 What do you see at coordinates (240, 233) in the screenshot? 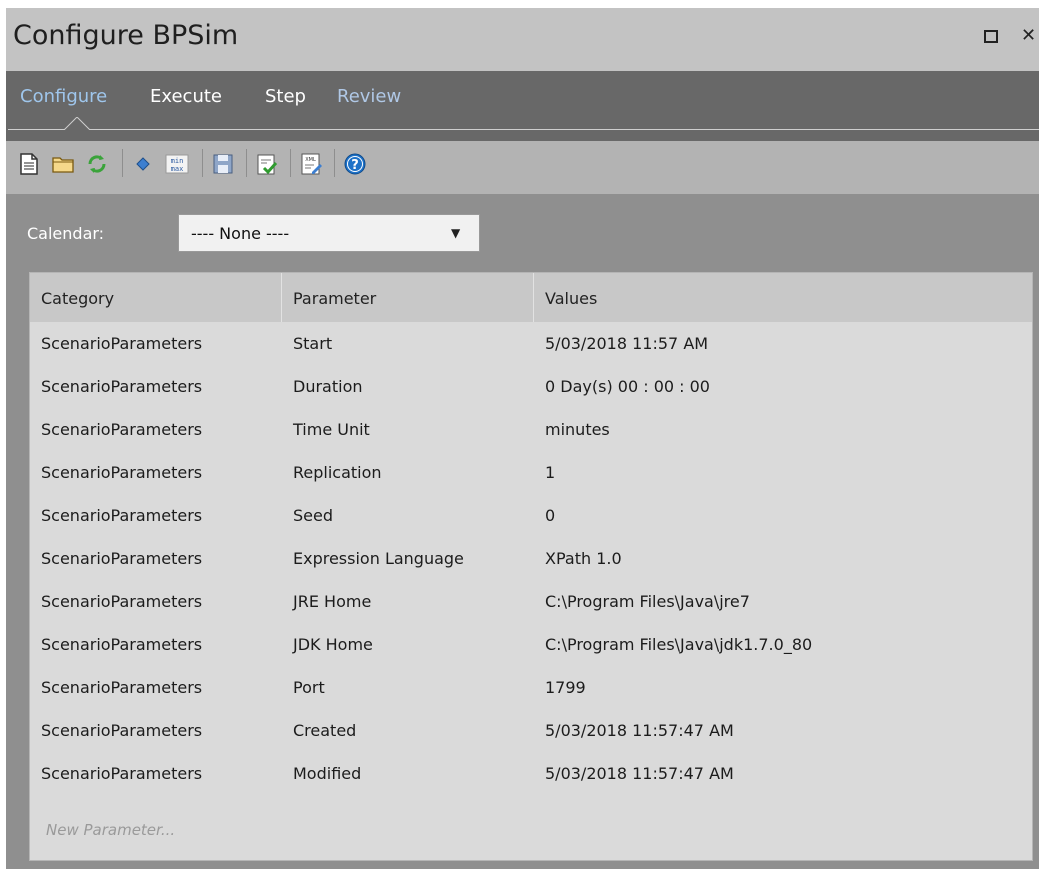
I see `calendar-selected-value: ---- None ----` at bounding box center [240, 233].